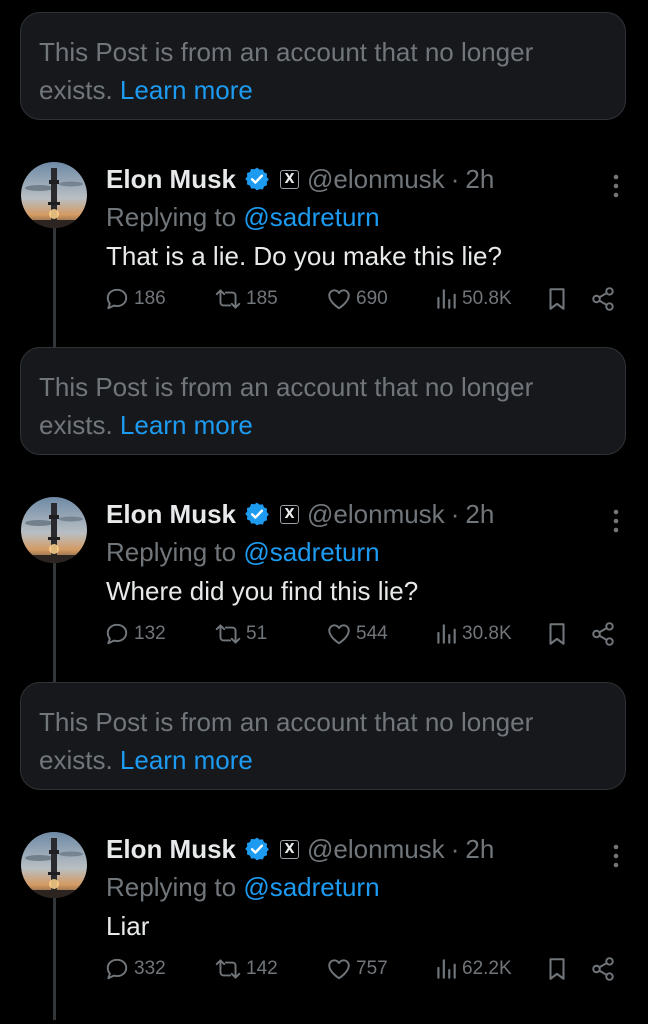 Image resolution: width=648 pixels, height=1024 pixels. I want to click on views-button: 30.8K, so click(473, 634).